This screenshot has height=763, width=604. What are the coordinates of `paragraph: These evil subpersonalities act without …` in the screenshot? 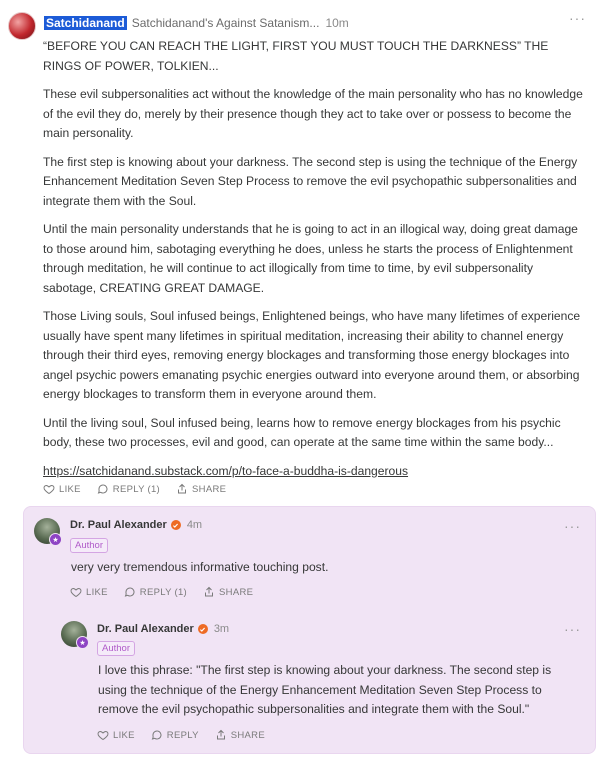 It's located at (313, 113).